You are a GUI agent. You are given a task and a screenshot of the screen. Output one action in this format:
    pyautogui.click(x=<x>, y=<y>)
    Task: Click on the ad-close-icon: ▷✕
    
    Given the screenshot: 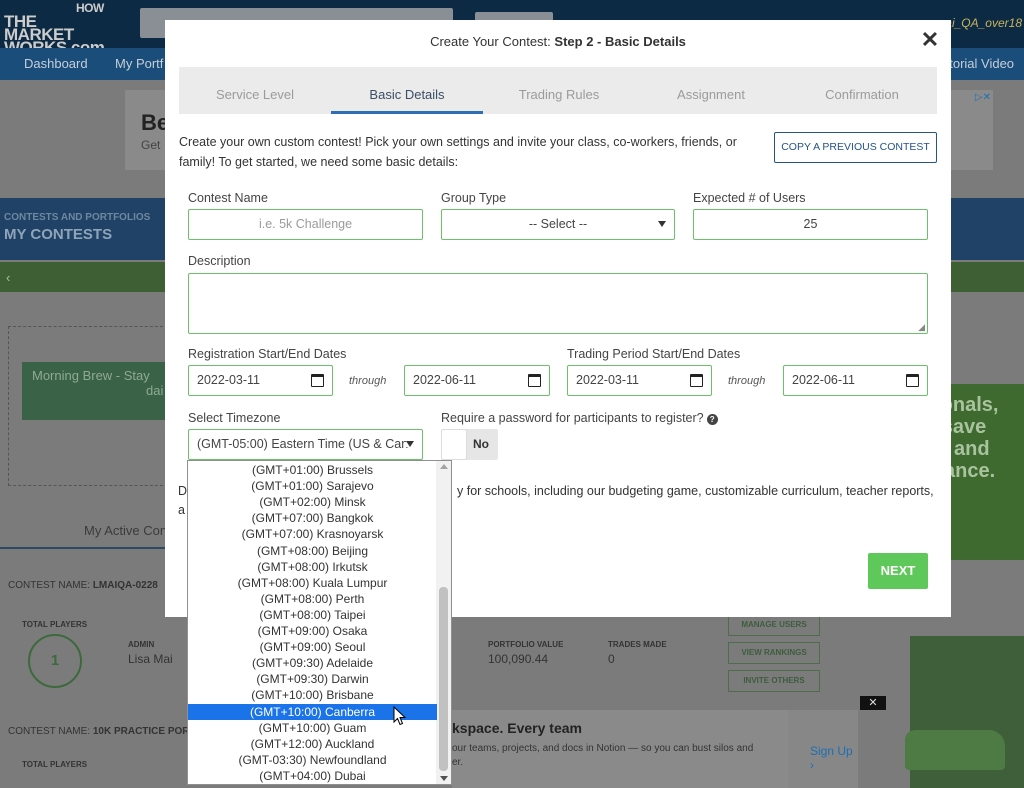 What is the action you would take?
    pyautogui.click(x=983, y=97)
    